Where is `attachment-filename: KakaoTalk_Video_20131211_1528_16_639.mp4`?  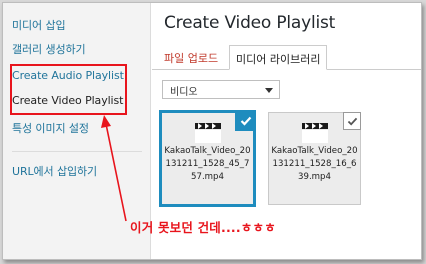
attachment-filename: KakaoTalk_Video_20131211_1528_16_639.mp4 is located at coordinates (314, 164).